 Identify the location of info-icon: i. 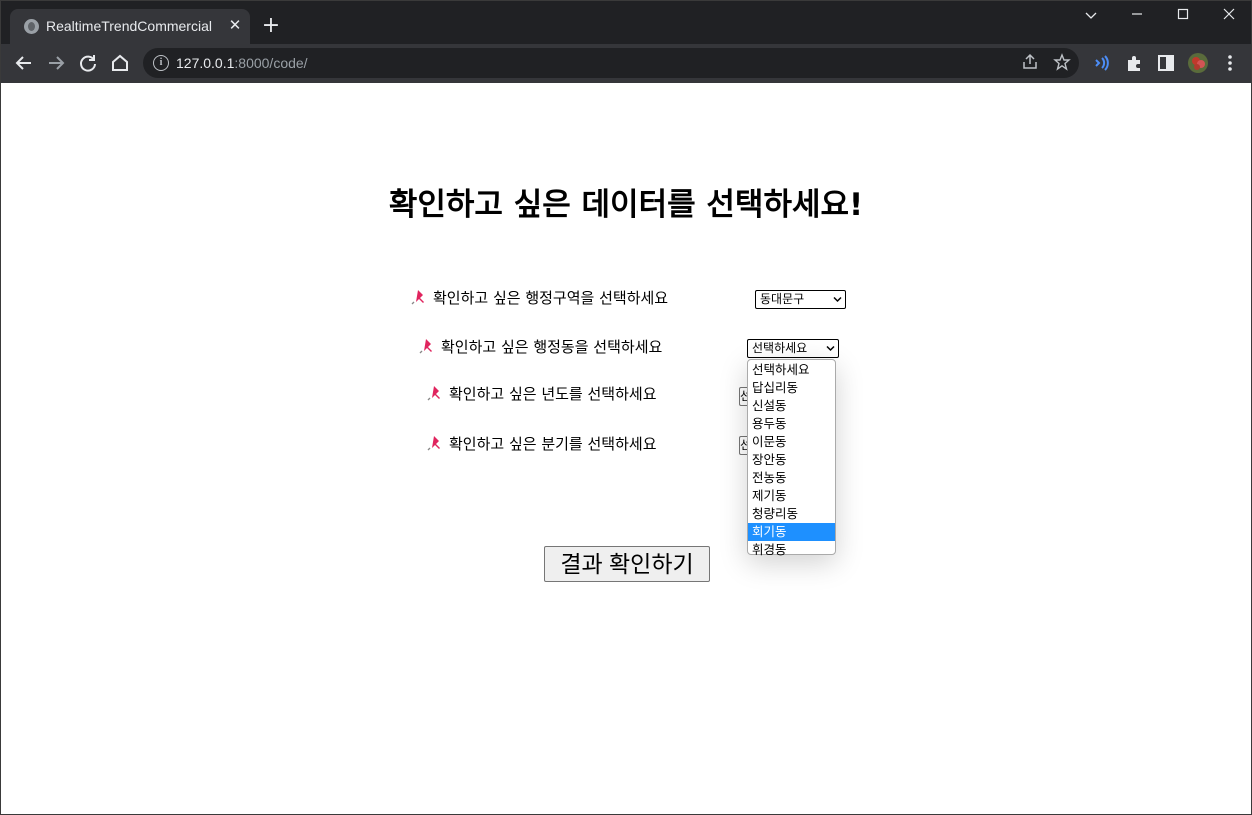
(161, 63).